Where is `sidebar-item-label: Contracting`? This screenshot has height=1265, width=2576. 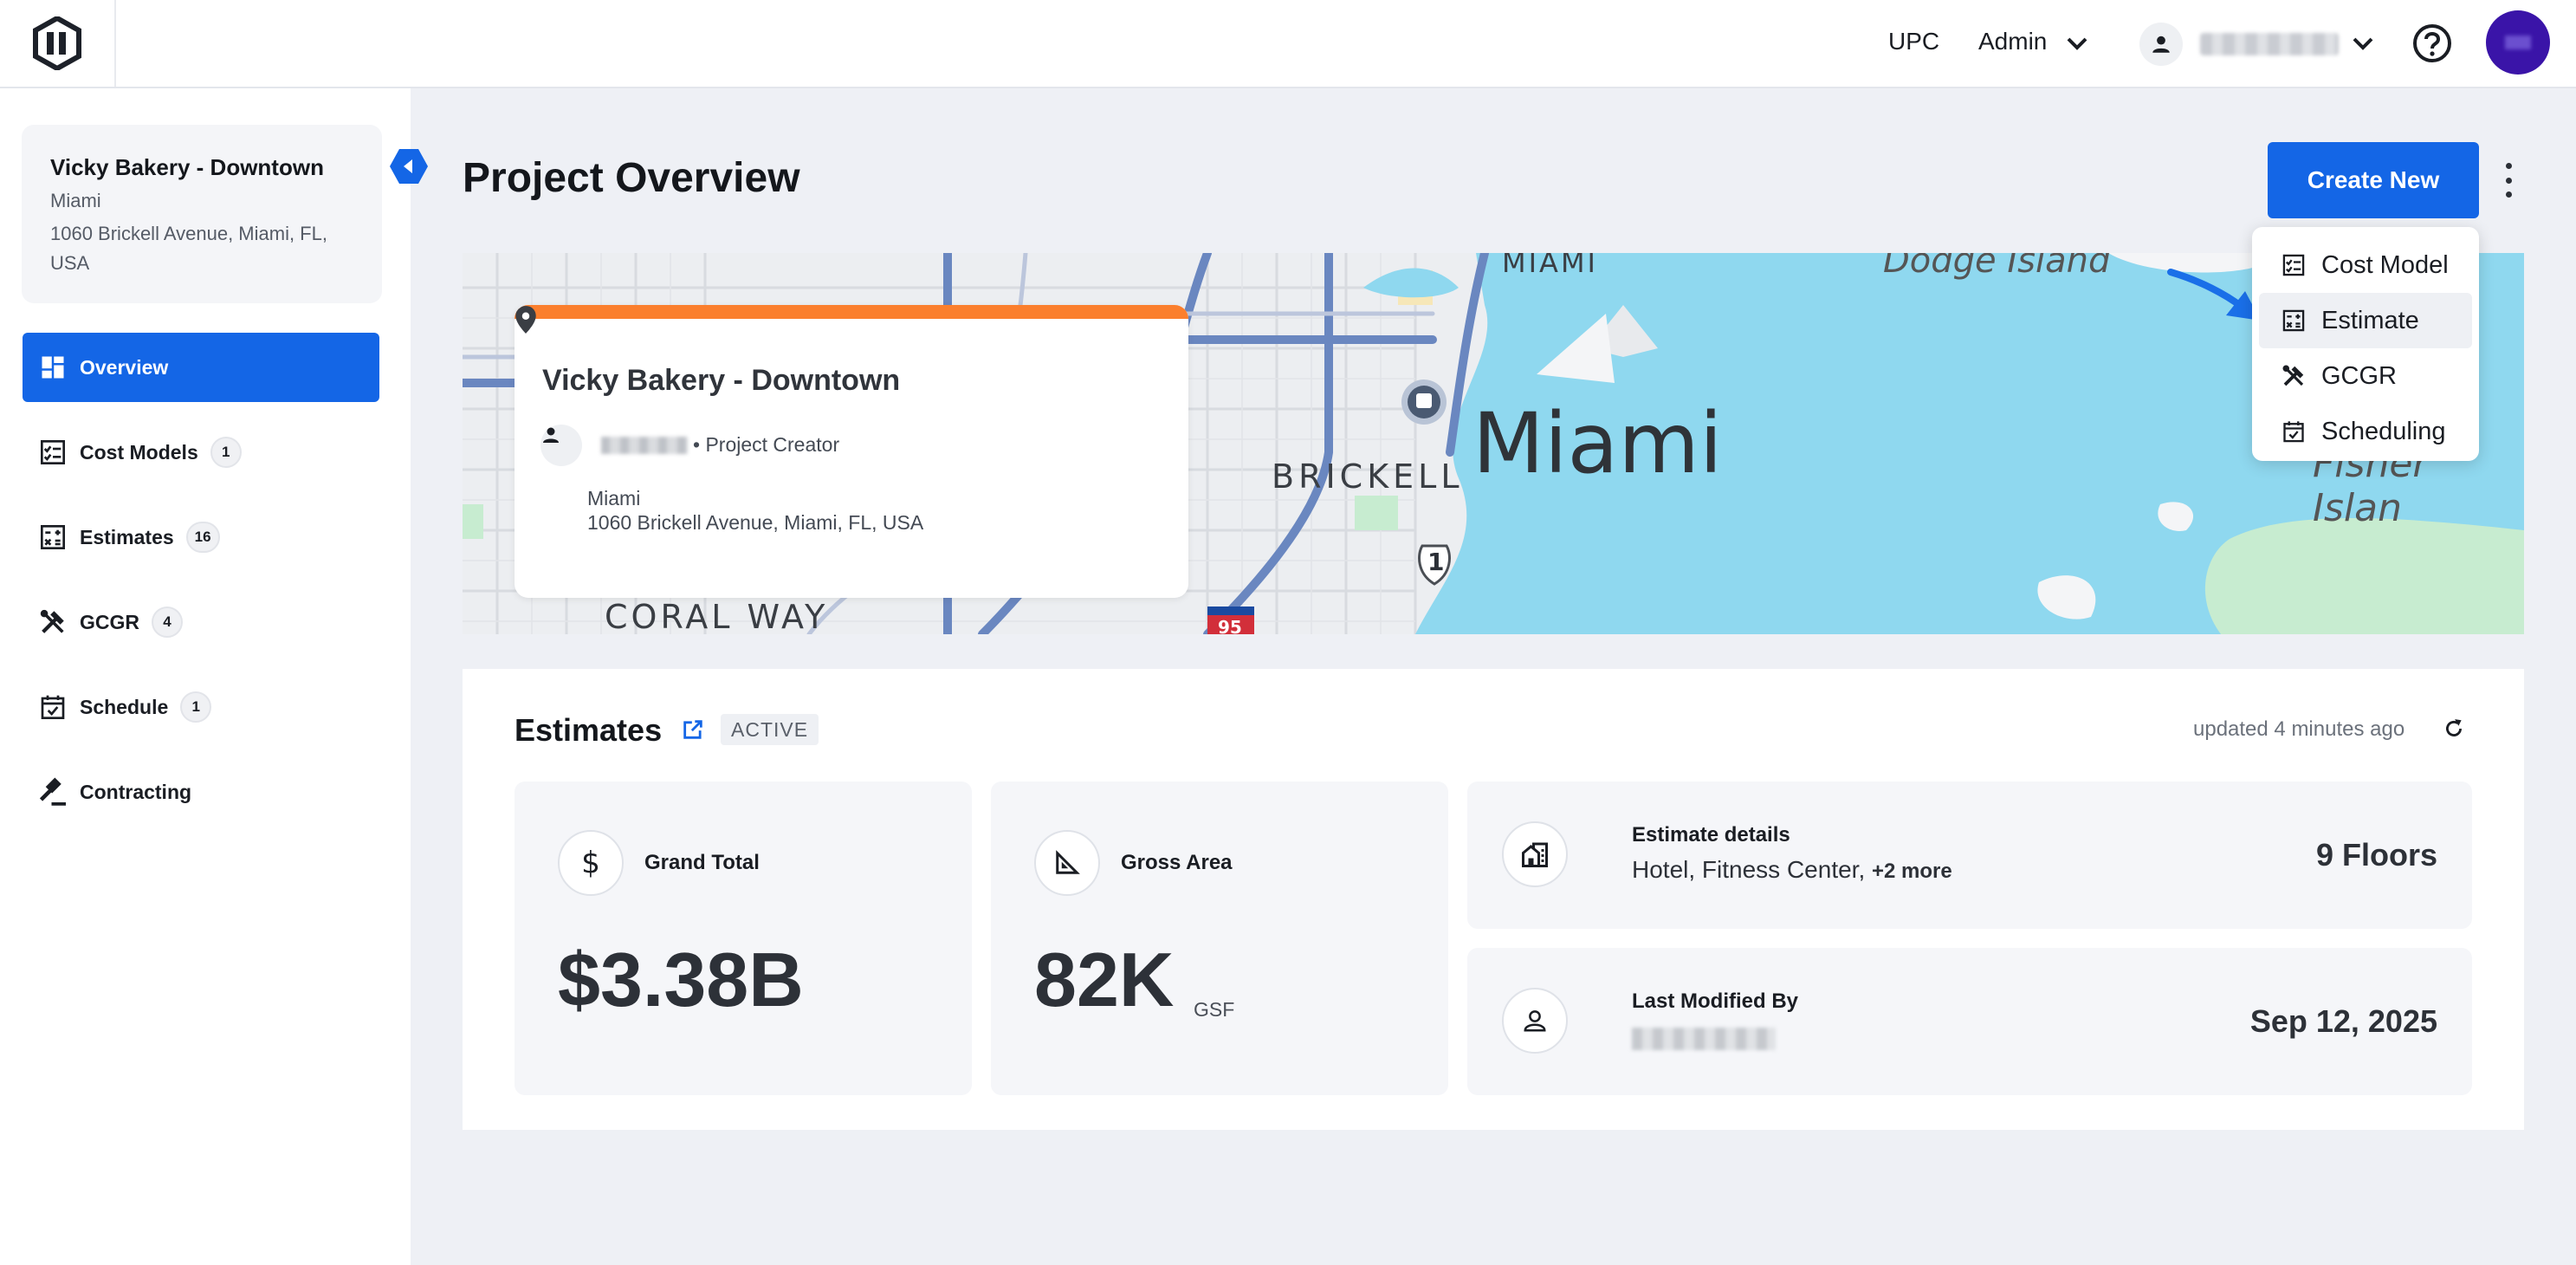 sidebar-item-label: Contracting is located at coordinates (136, 791).